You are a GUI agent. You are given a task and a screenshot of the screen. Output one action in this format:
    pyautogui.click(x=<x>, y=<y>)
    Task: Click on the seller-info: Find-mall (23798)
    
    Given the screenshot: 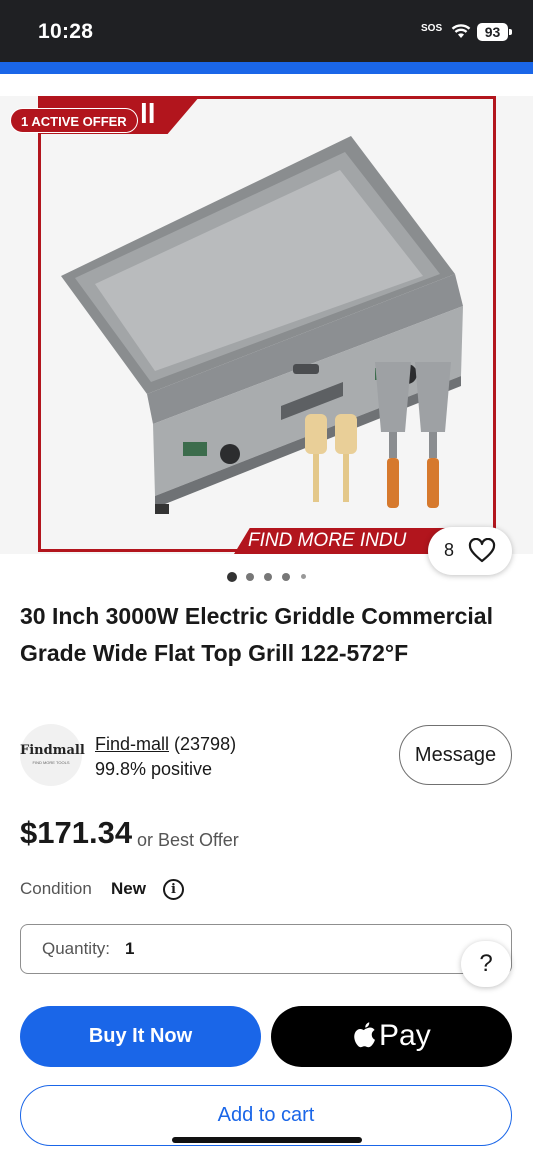 What is the action you would take?
    pyautogui.click(x=165, y=744)
    